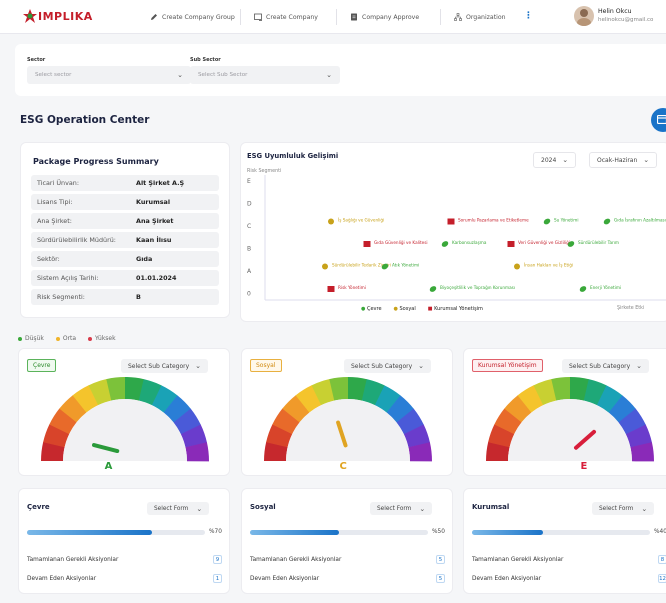  Describe the element at coordinates (631, 308) in the screenshot. I see `x-axis-title: Şirkete Etki` at that location.